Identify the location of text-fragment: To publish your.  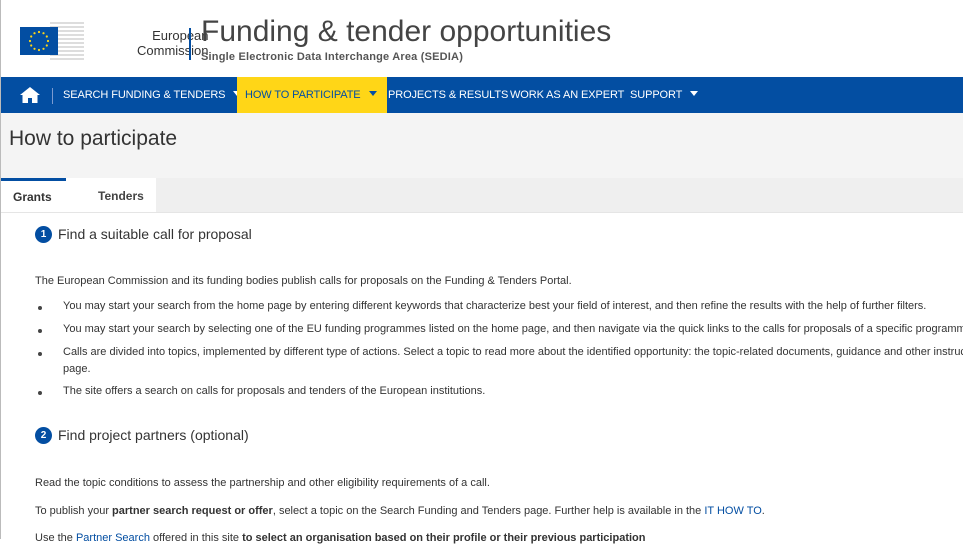
(74, 511).